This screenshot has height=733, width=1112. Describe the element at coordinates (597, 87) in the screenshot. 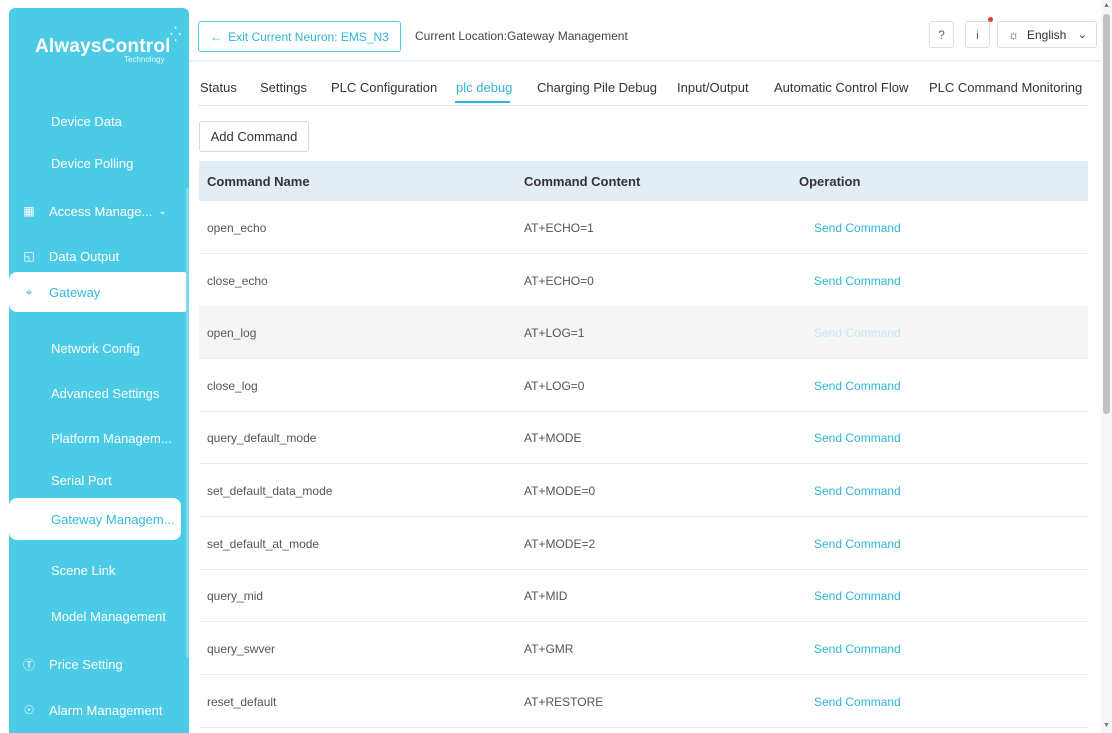

I see `tab-charging-pile-debug: Charging Pile Debug` at that location.